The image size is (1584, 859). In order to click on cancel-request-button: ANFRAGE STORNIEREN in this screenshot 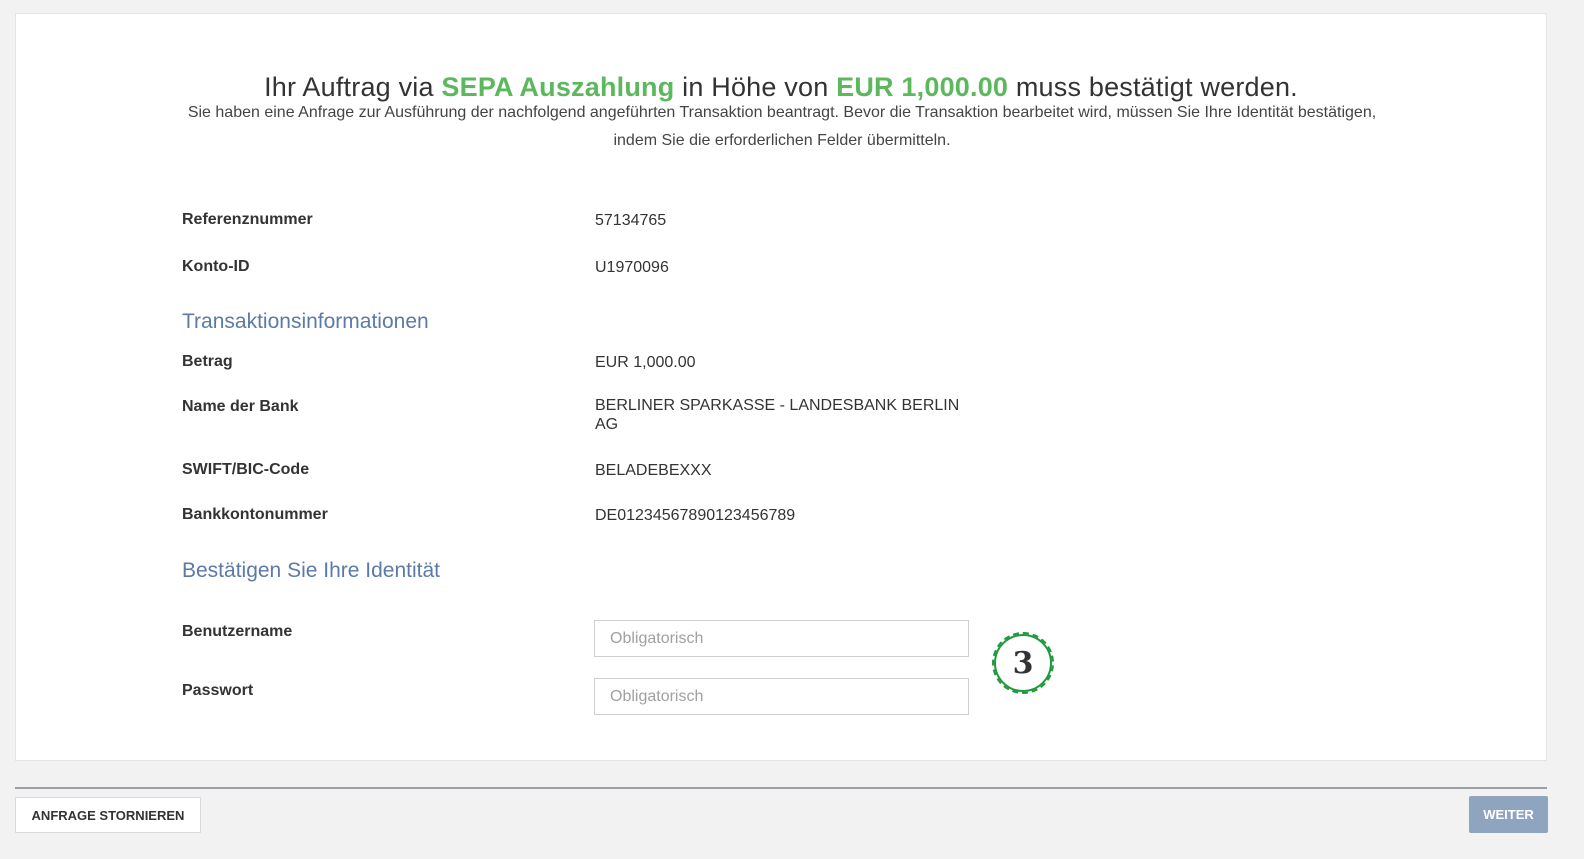, I will do `click(108, 815)`.